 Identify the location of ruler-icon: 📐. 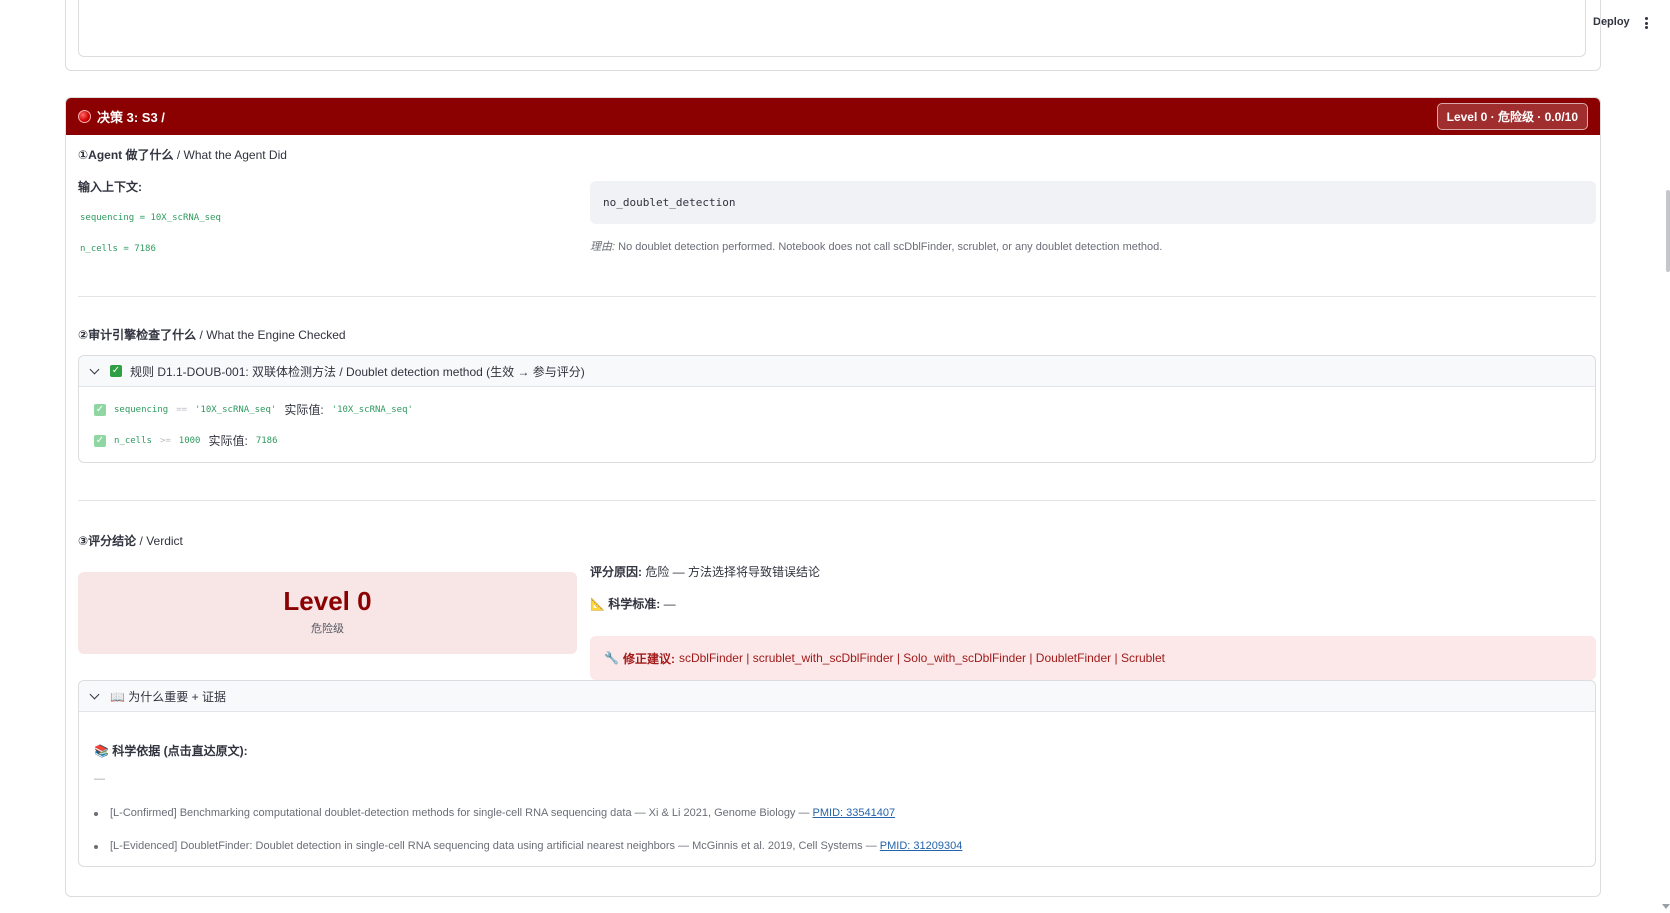
(597, 604).